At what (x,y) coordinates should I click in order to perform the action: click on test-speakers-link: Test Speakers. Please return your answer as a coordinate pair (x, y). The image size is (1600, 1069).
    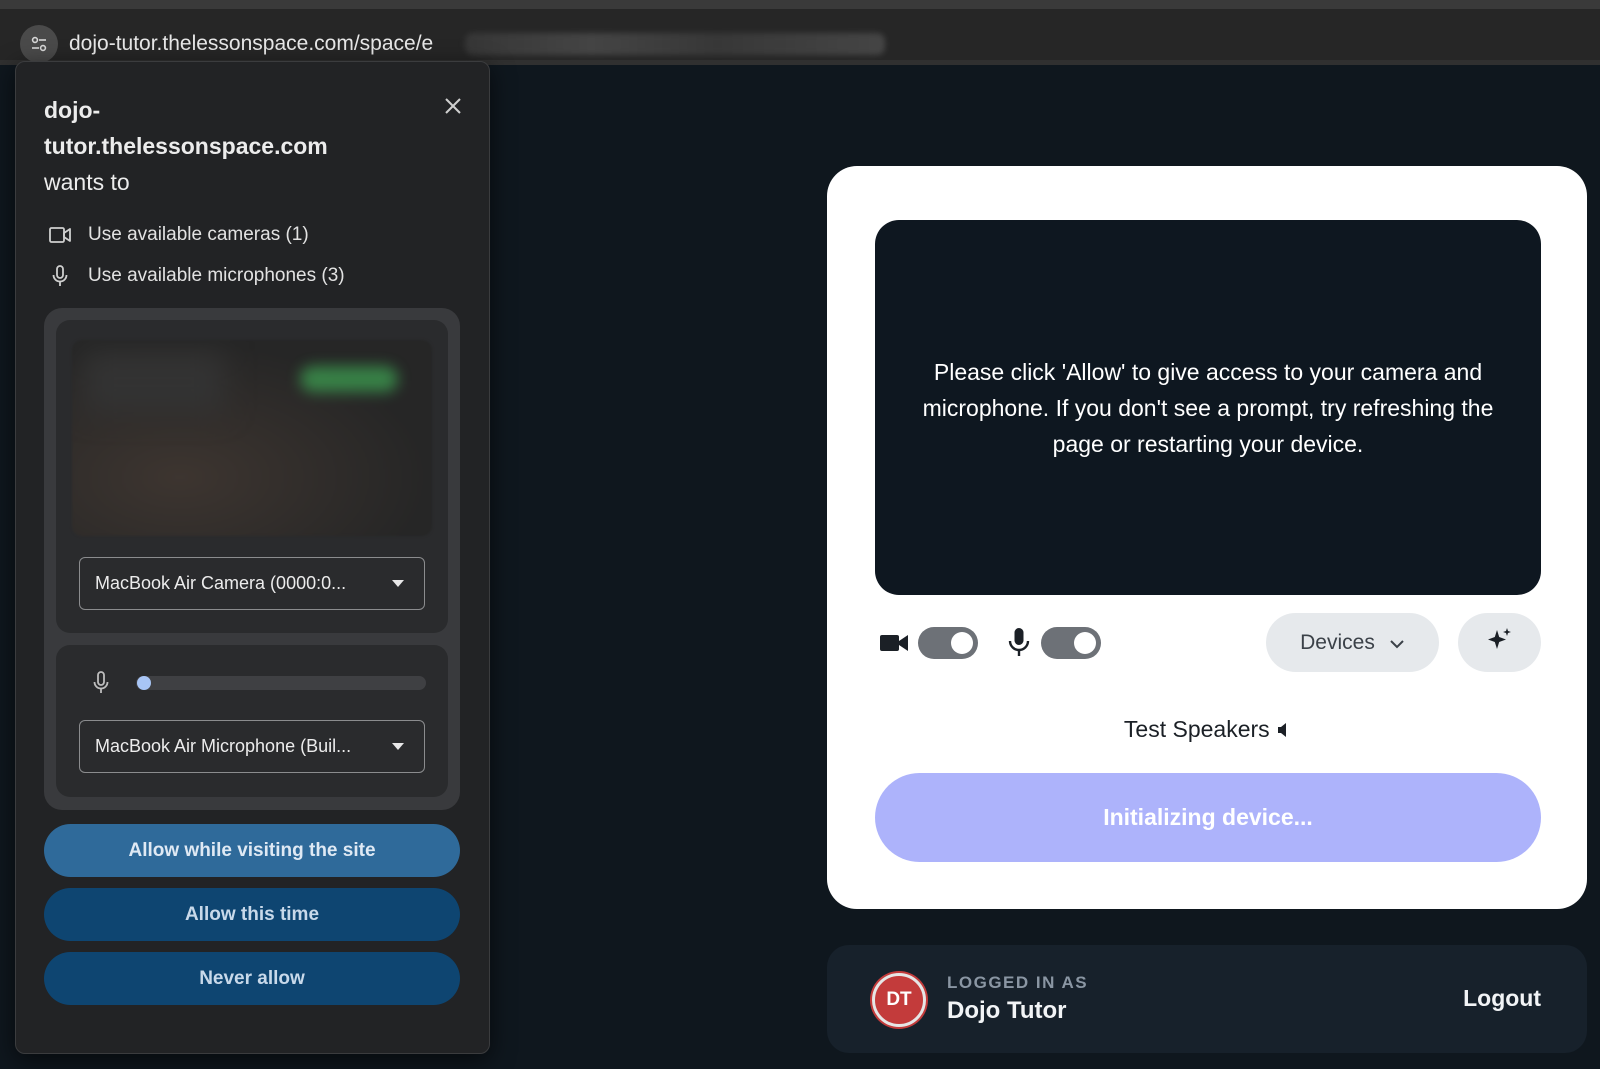
    Looking at the image, I should click on (1207, 729).